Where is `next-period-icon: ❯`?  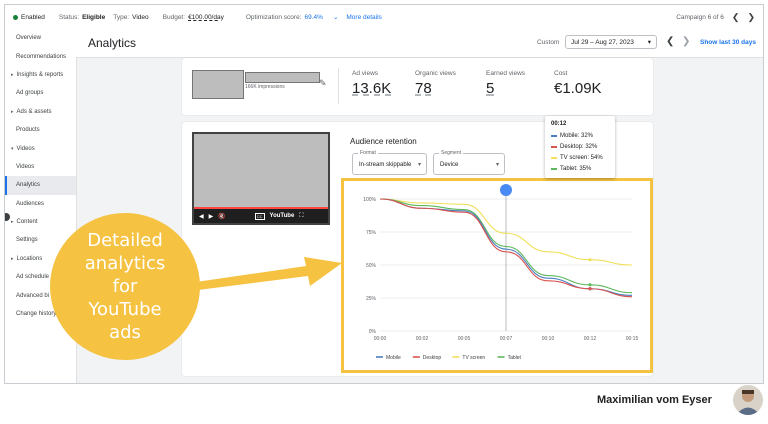 next-period-icon: ❯ is located at coordinates (686, 41).